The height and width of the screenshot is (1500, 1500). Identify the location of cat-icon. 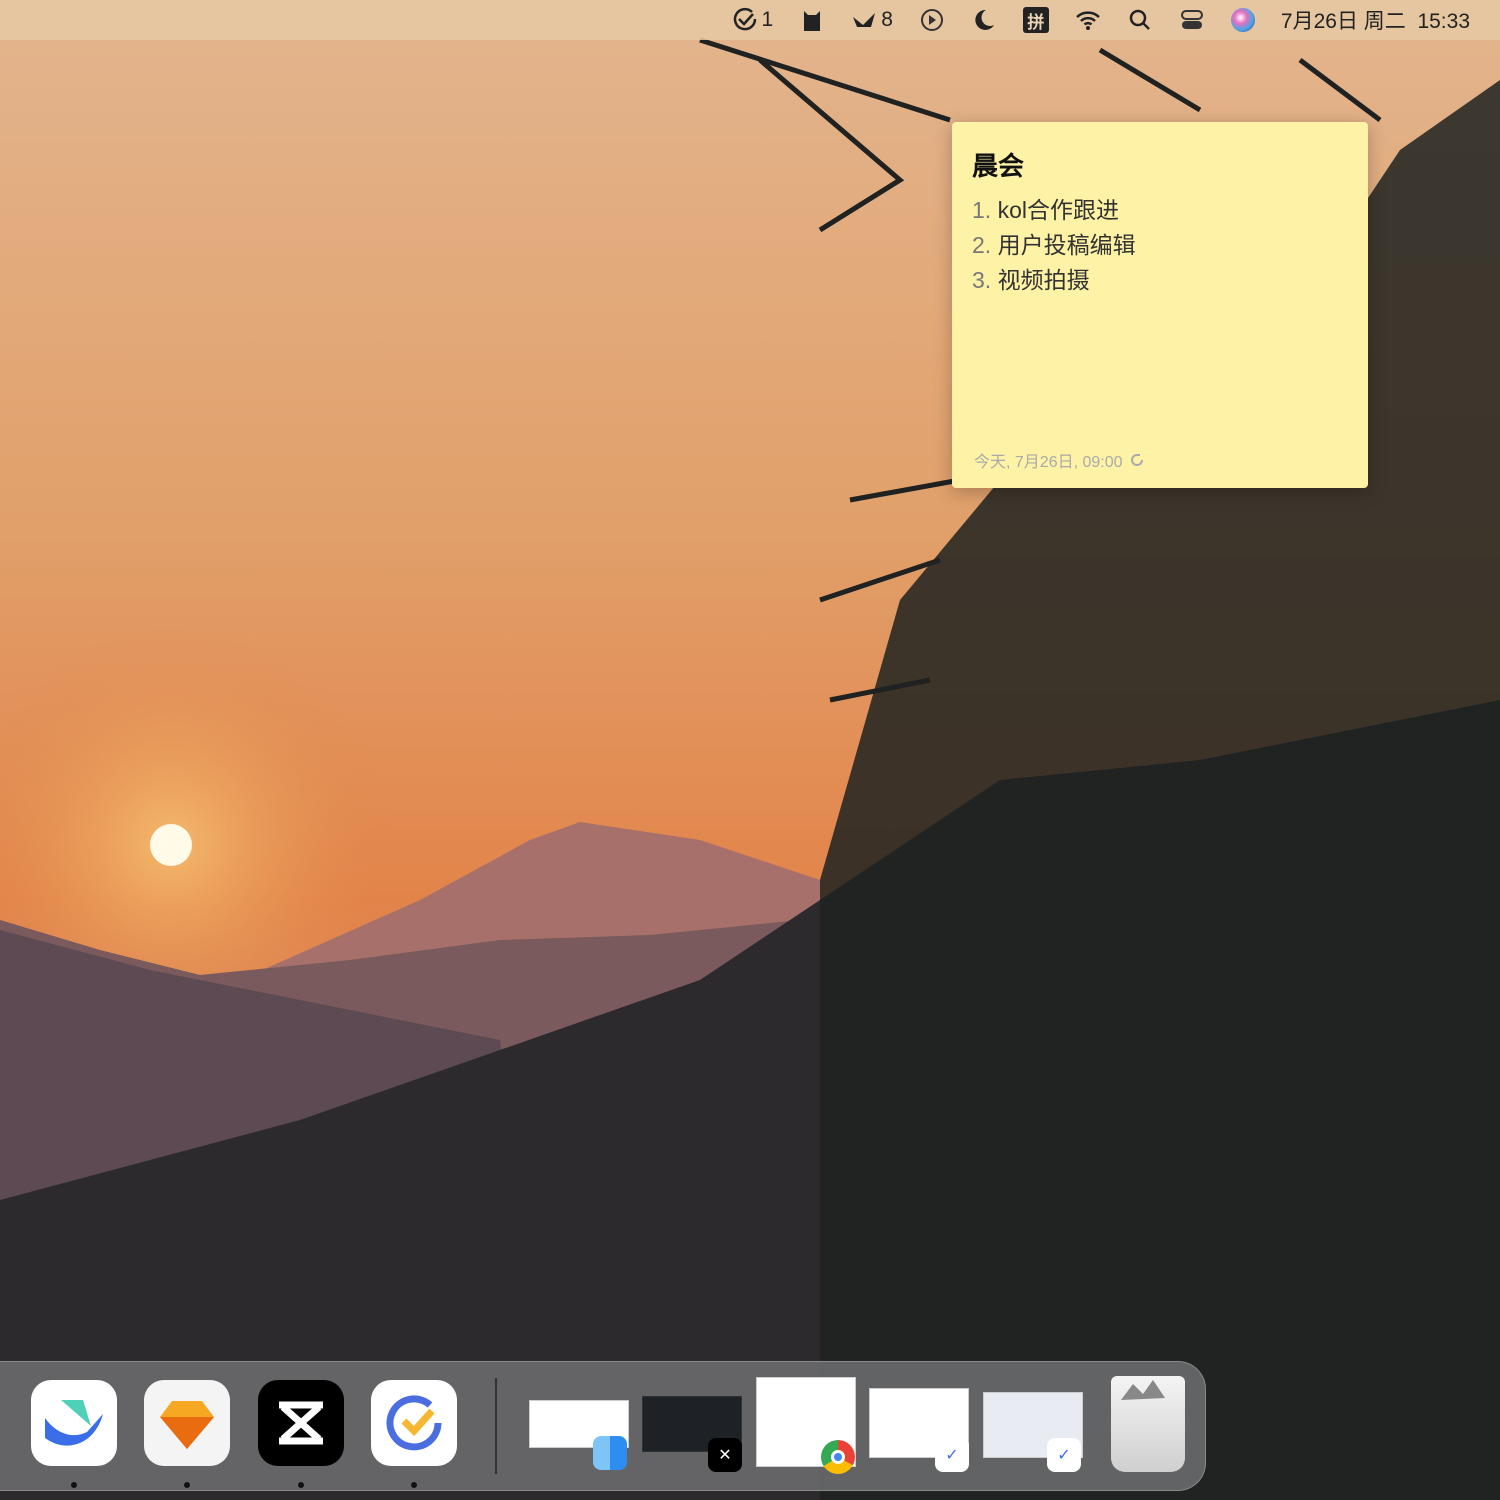
(812, 21).